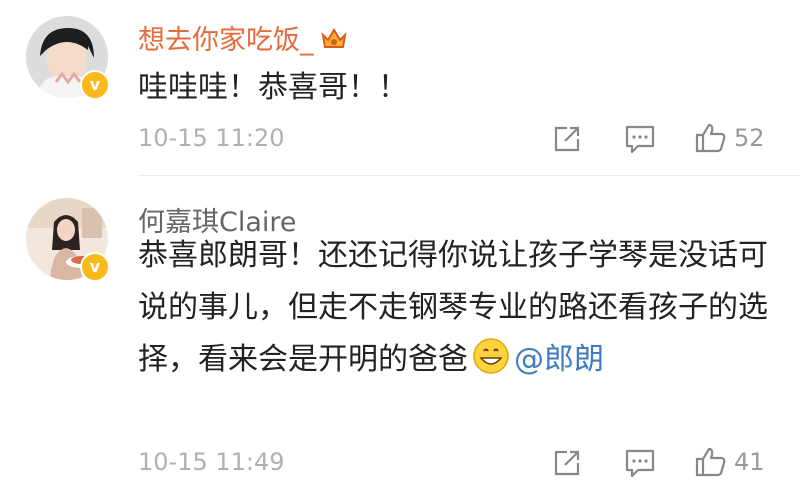 Image resolution: width=800 pixels, height=484 pixels. I want to click on verified-badge-icon: v, so click(95, 267).